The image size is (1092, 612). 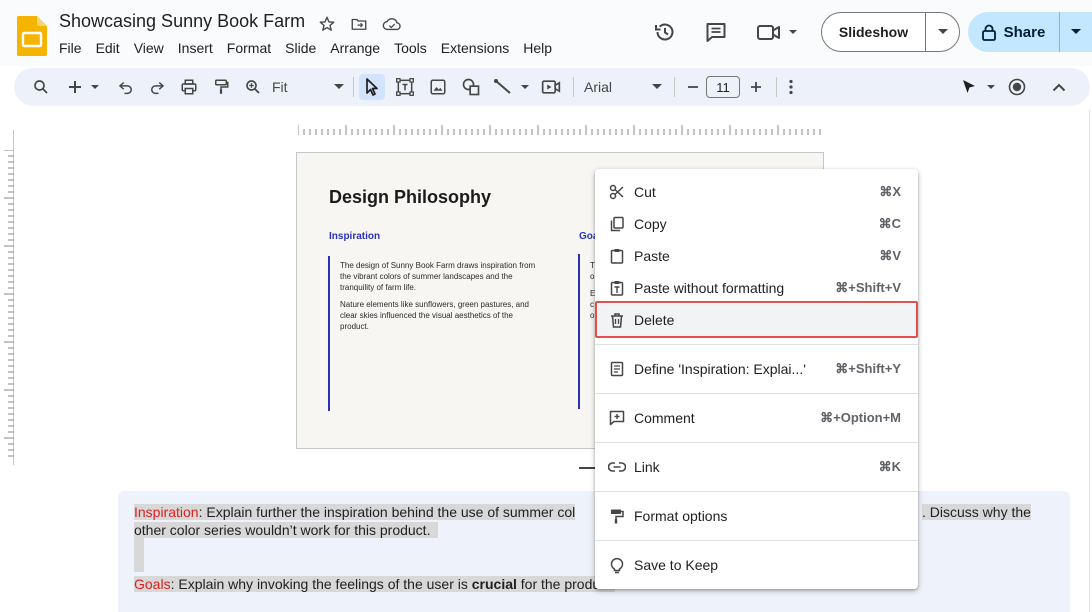 I want to click on increase-font-size-icon, so click(x=756, y=87).